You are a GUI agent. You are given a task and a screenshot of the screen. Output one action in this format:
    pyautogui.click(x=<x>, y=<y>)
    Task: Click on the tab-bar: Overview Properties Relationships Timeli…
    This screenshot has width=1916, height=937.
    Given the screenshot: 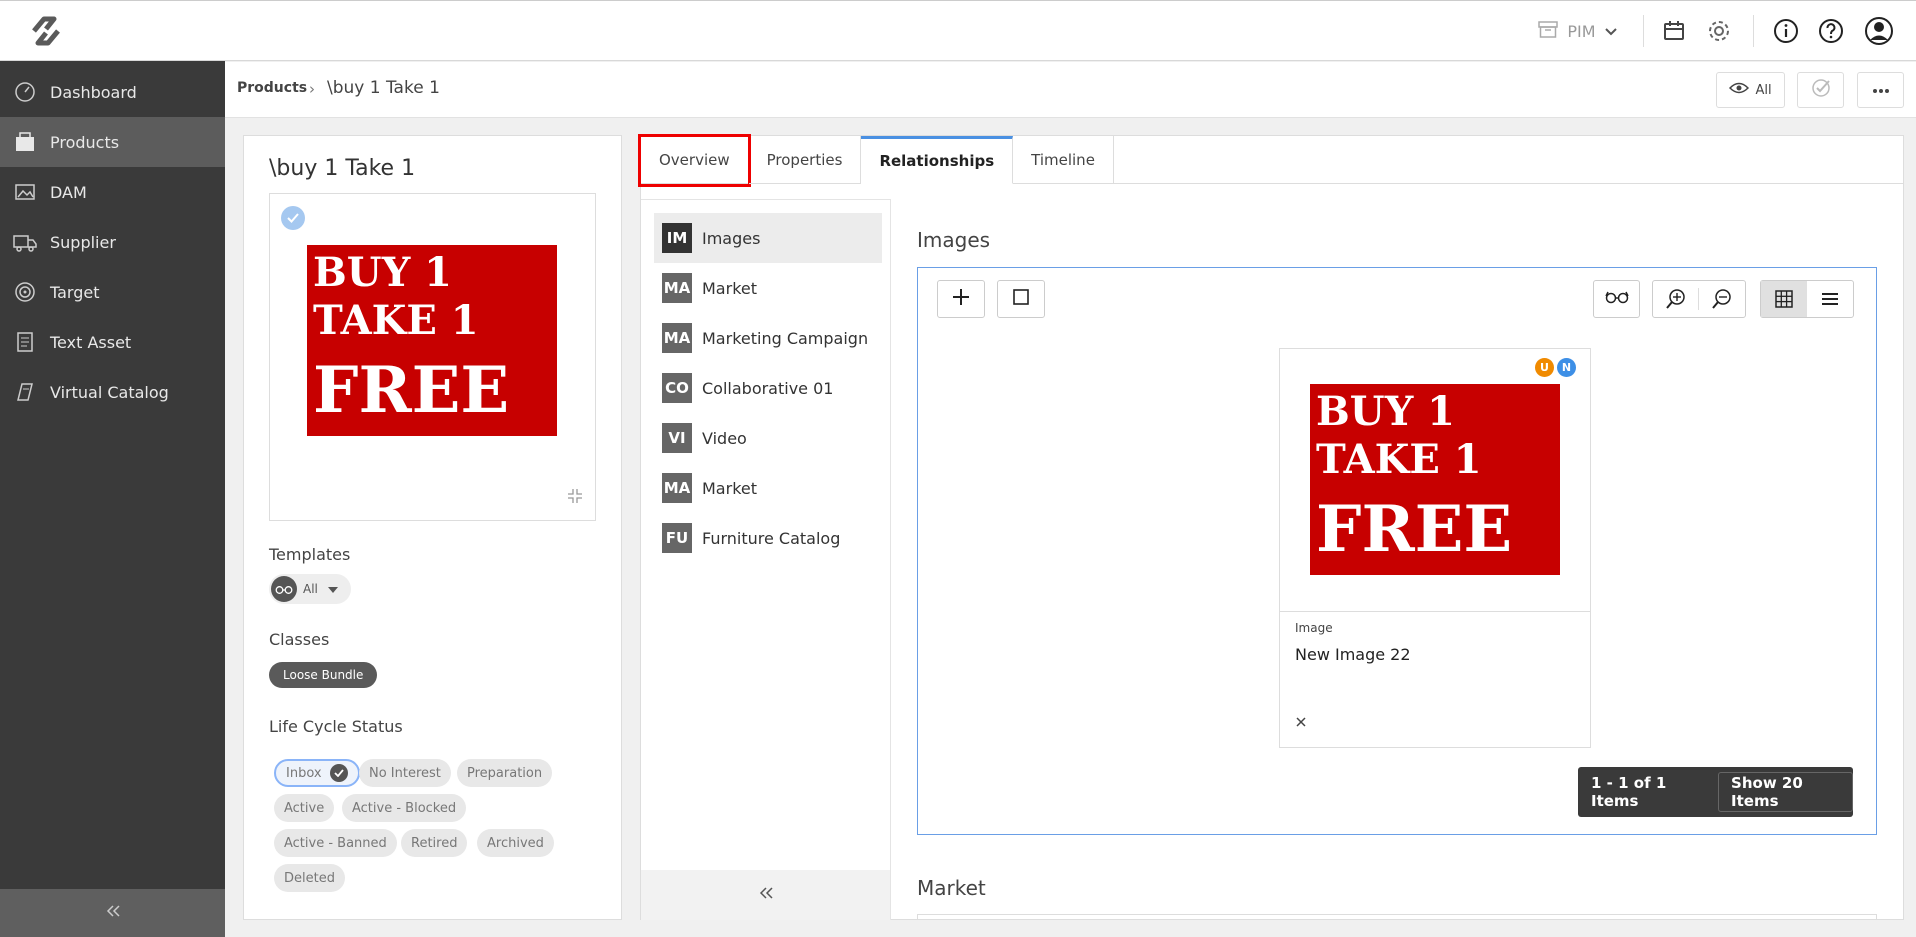 What is the action you would take?
    pyautogui.click(x=876, y=160)
    